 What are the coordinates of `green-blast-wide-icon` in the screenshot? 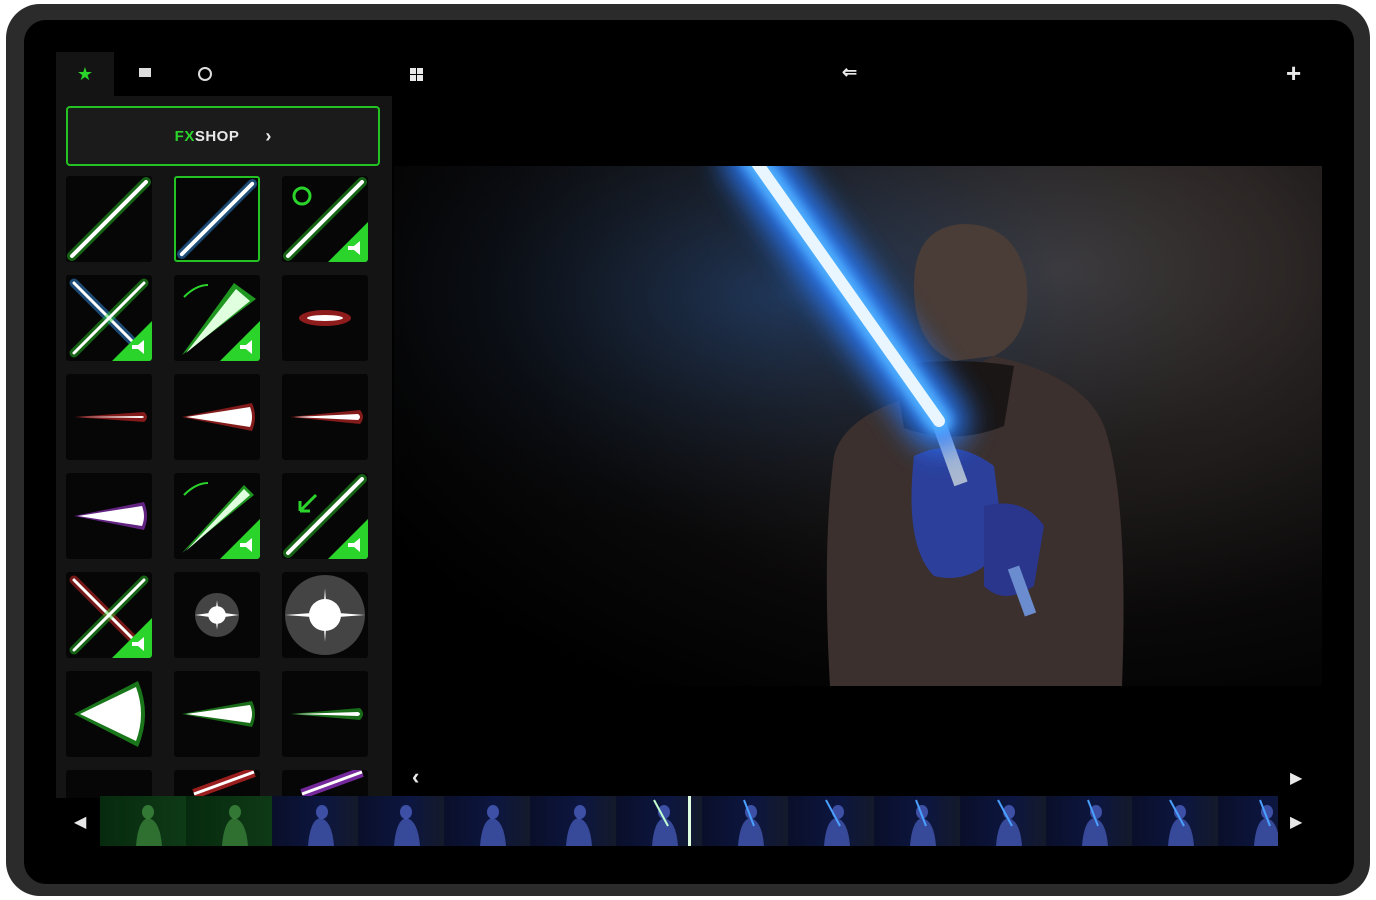 It's located at (109, 714).